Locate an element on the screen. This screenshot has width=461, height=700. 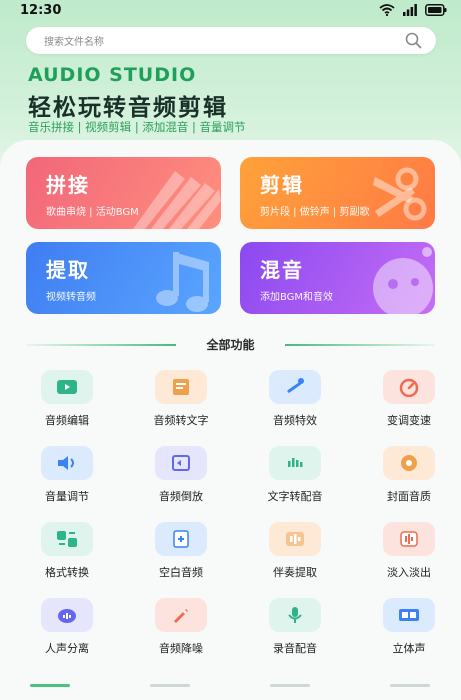
magic-wand-icon is located at coordinates (295, 387).